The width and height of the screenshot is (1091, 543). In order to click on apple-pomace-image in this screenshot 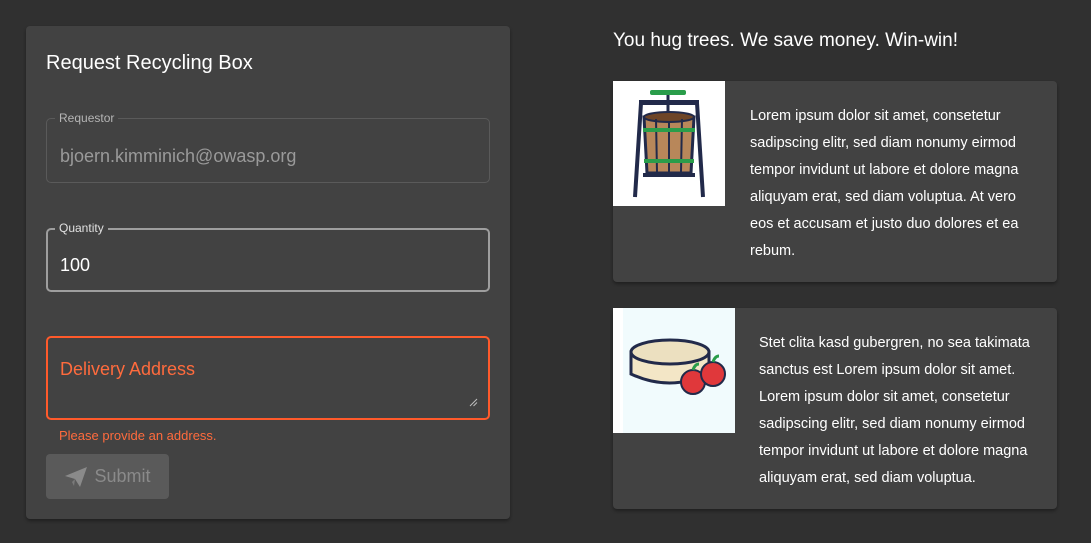, I will do `click(674, 370)`.